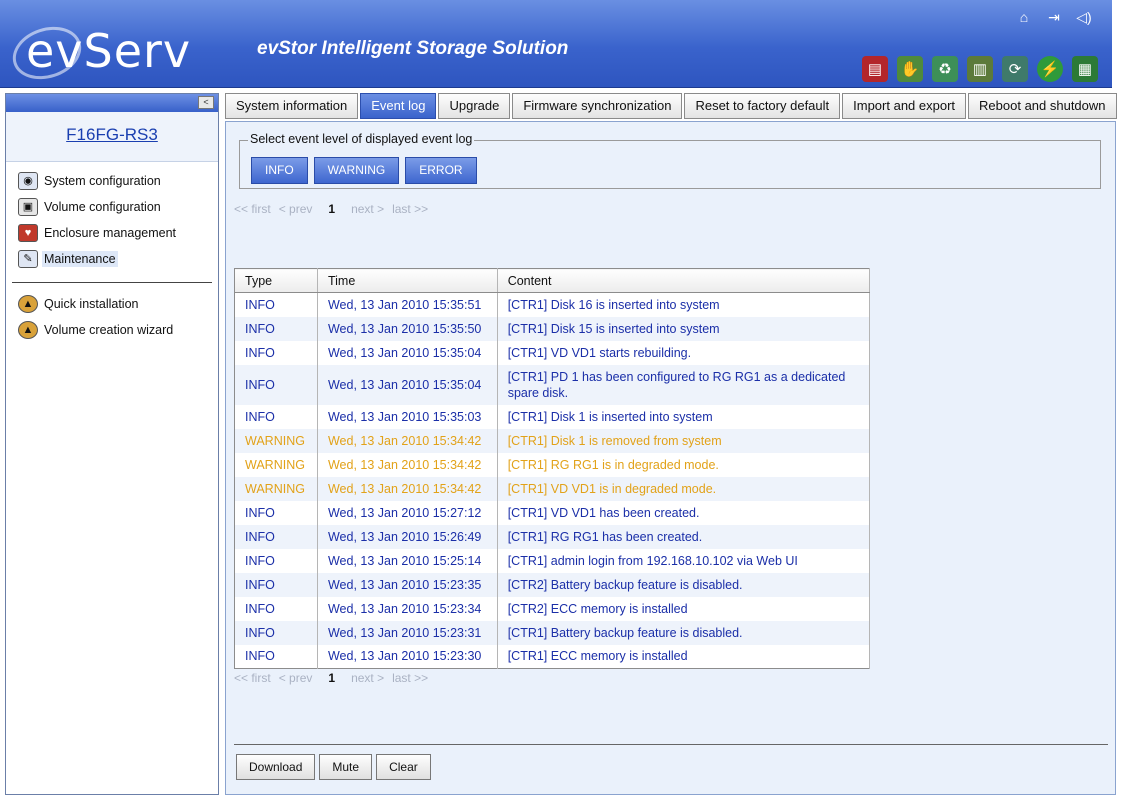 The height and width of the screenshot is (800, 1121). What do you see at coordinates (102, 181) in the screenshot?
I see `sidebar-item-label: System configuration` at bounding box center [102, 181].